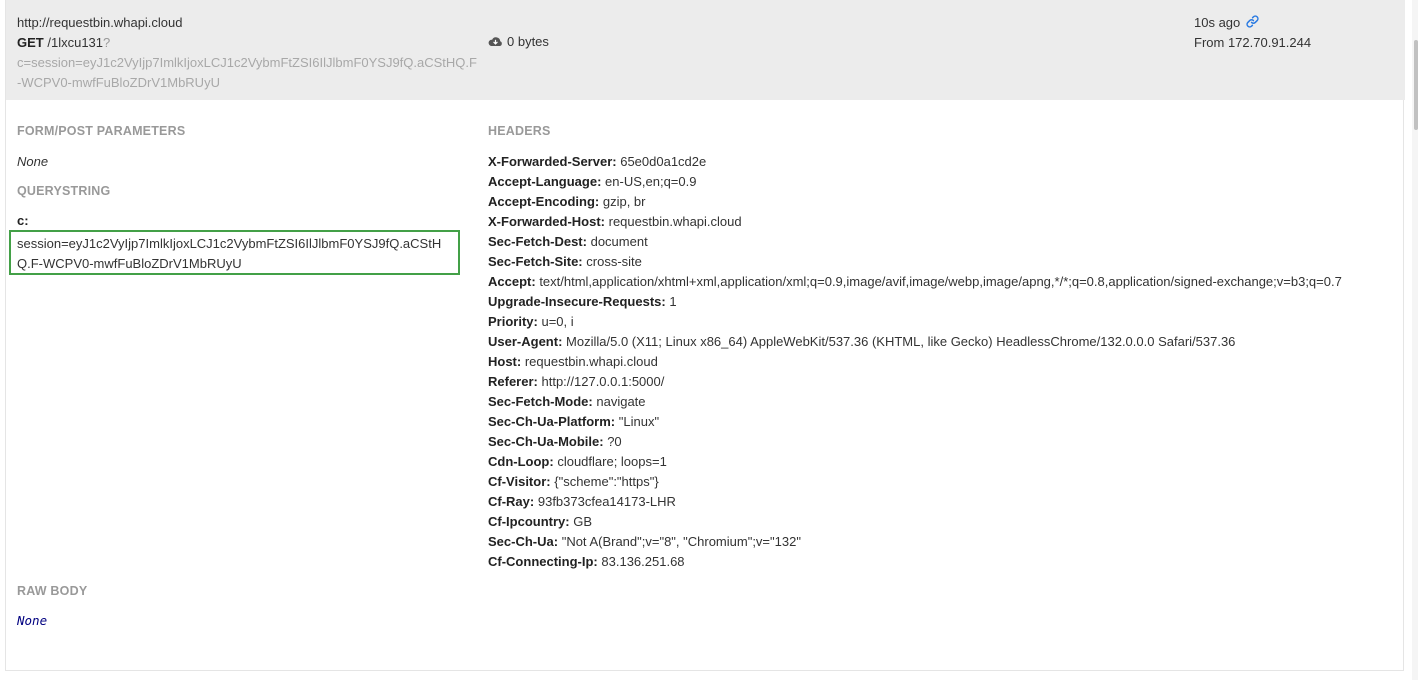 The image size is (1418, 680). What do you see at coordinates (943, 462) in the screenshot?
I see `header-row: Cdn-Loop: cloudflare; loops=1` at bounding box center [943, 462].